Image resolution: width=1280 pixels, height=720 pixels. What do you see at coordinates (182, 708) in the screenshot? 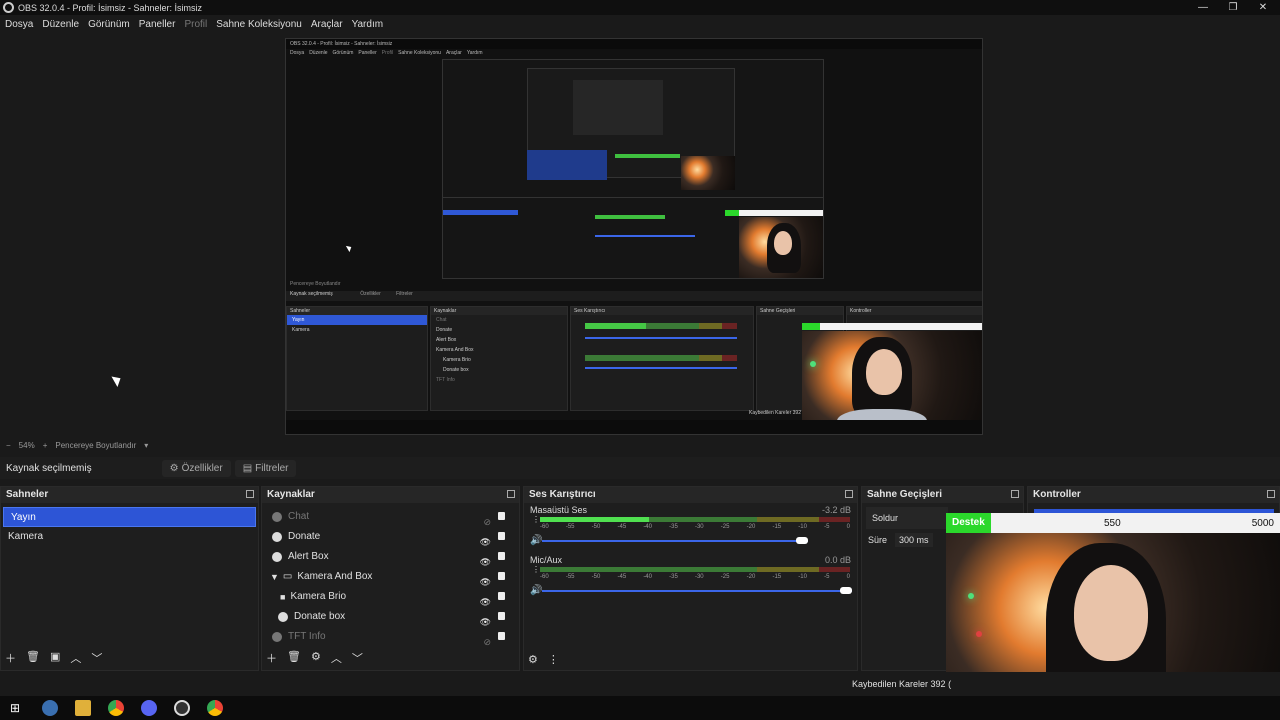
I see `obs-icon` at bounding box center [182, 708].